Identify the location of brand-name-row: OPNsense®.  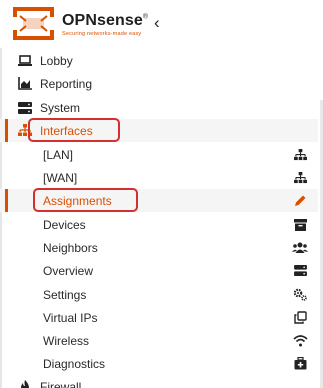
(105, 21).